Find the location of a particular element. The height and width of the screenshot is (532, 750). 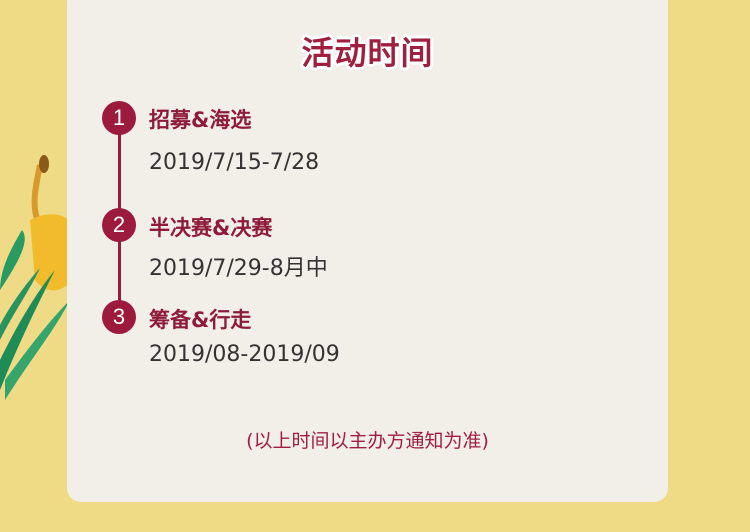

step-2-date: 2019/7/29-8月中 is located at coordinates (238, 268).